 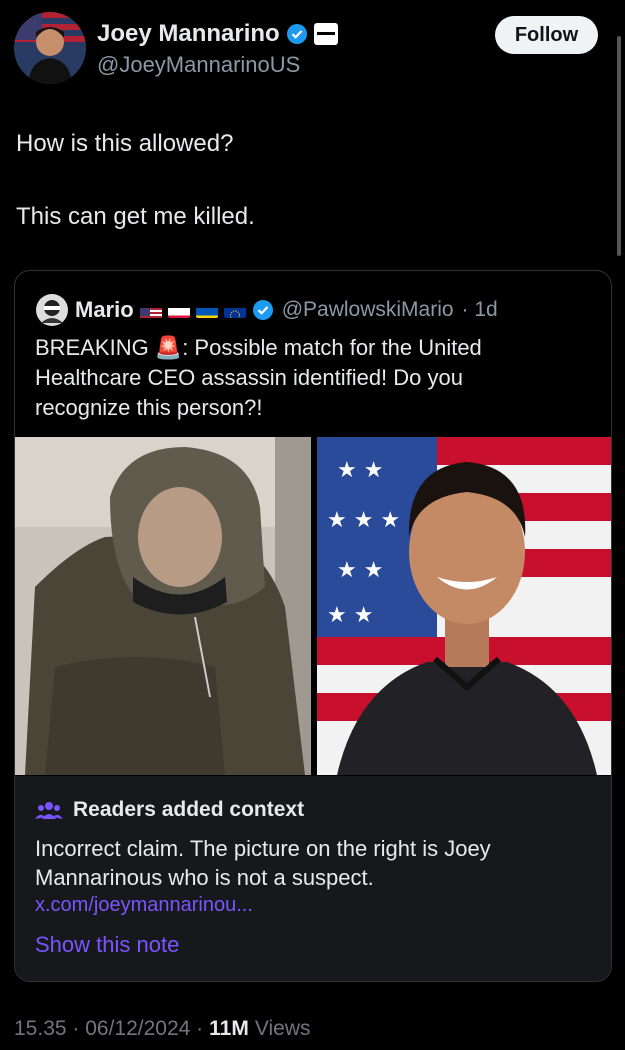 I want to click on community-note-body-line2: Mannarinous who is not a suspect., so click(x=204, y=877).